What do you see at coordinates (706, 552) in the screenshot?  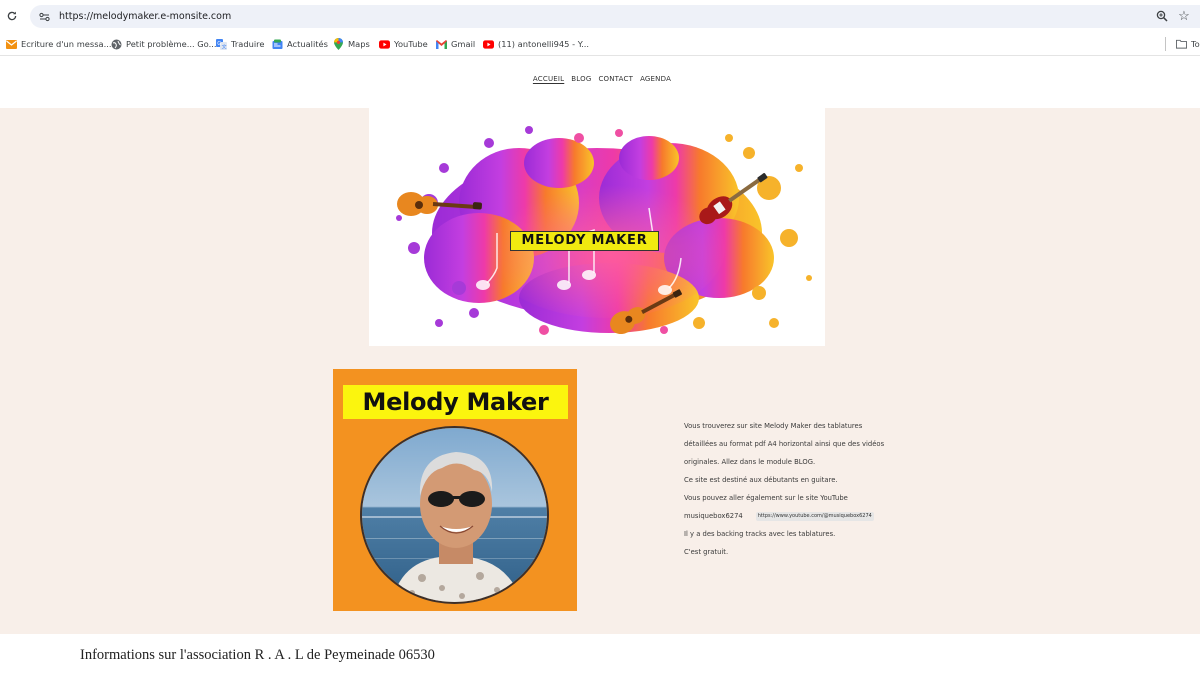 I see `intro-line: C'est gratuit.` at bounding box center [706, 552].